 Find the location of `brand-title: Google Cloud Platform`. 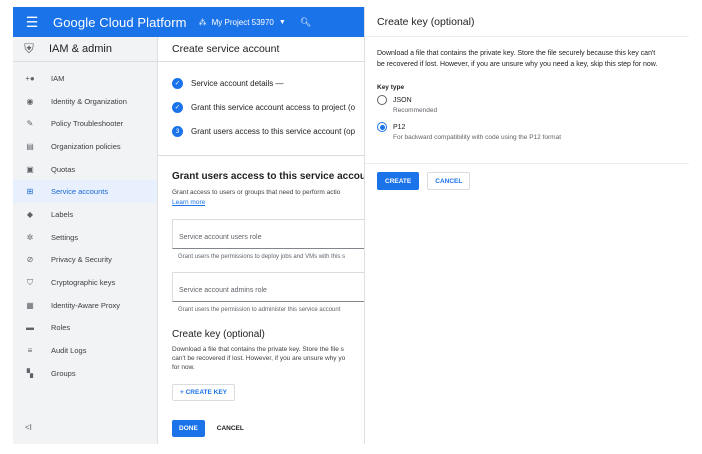

brand-title: Google Cloud Platform is located at coordinates (120, 22).